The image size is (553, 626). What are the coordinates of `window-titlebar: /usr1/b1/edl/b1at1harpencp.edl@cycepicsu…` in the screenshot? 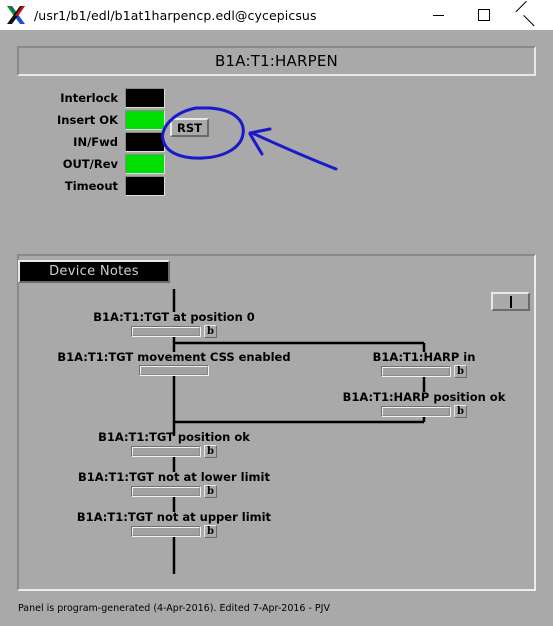 It's located at (276, 15).